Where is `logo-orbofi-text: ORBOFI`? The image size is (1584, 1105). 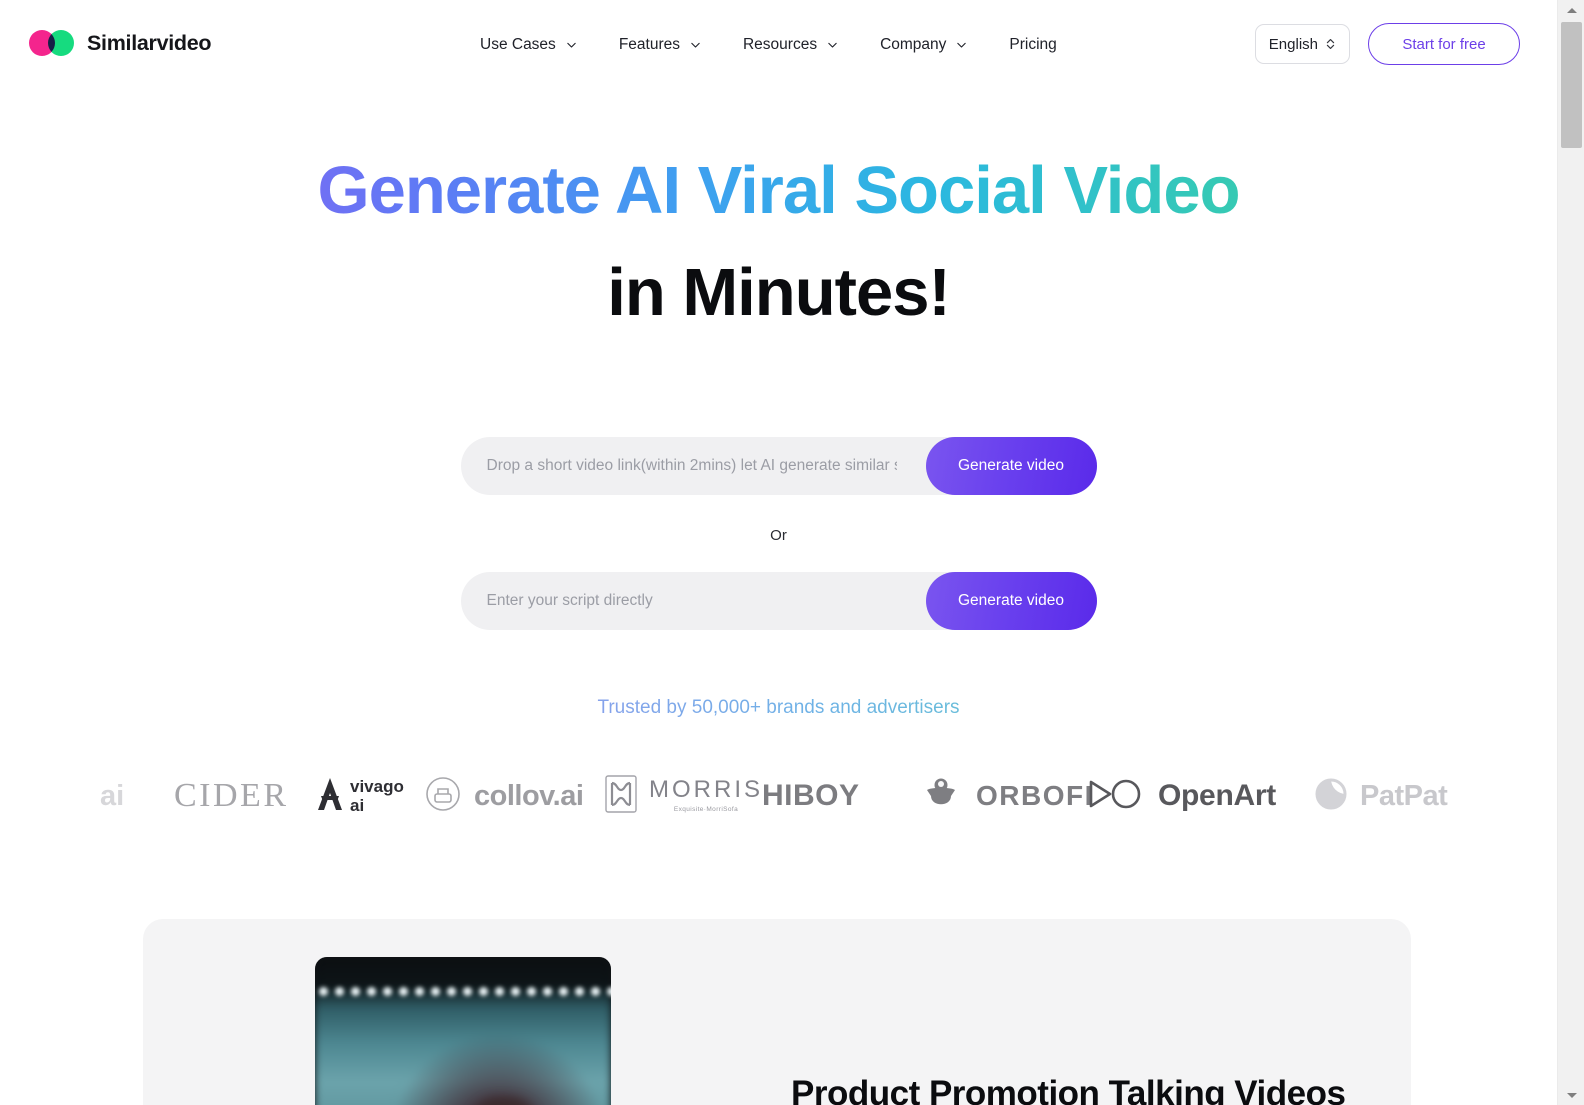 logo-orbofi-text: ORBOFI is located at coordinates (1035, 795).